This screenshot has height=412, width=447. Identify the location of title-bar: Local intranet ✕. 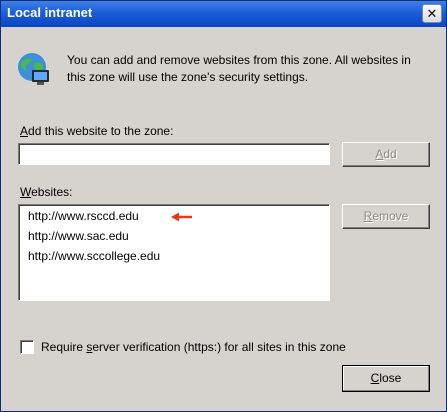
(223, 14).